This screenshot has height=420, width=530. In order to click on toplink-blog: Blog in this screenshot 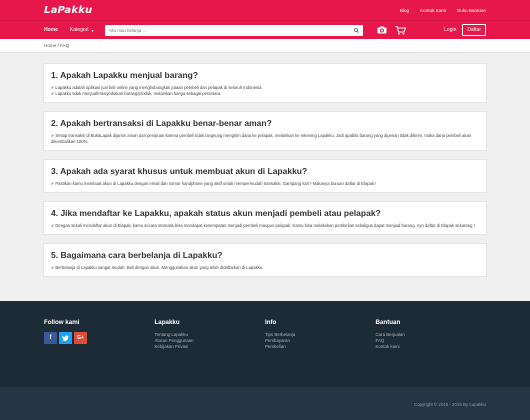, I will do `click(404, 10)`.